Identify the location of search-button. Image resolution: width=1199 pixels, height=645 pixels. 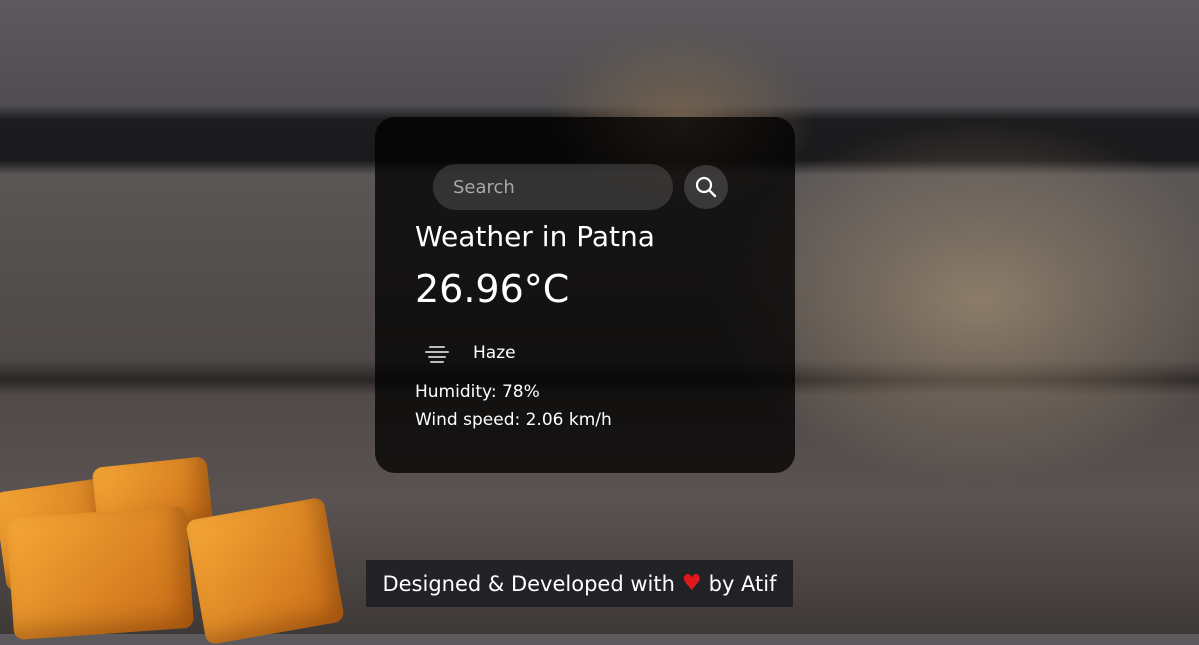
(706, 187).